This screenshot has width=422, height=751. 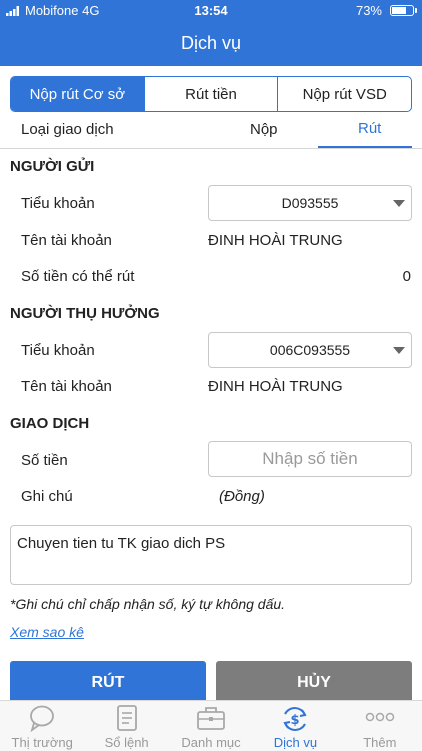 I want to click on nav-more-label: Thêm, so click(x=380, y=742).